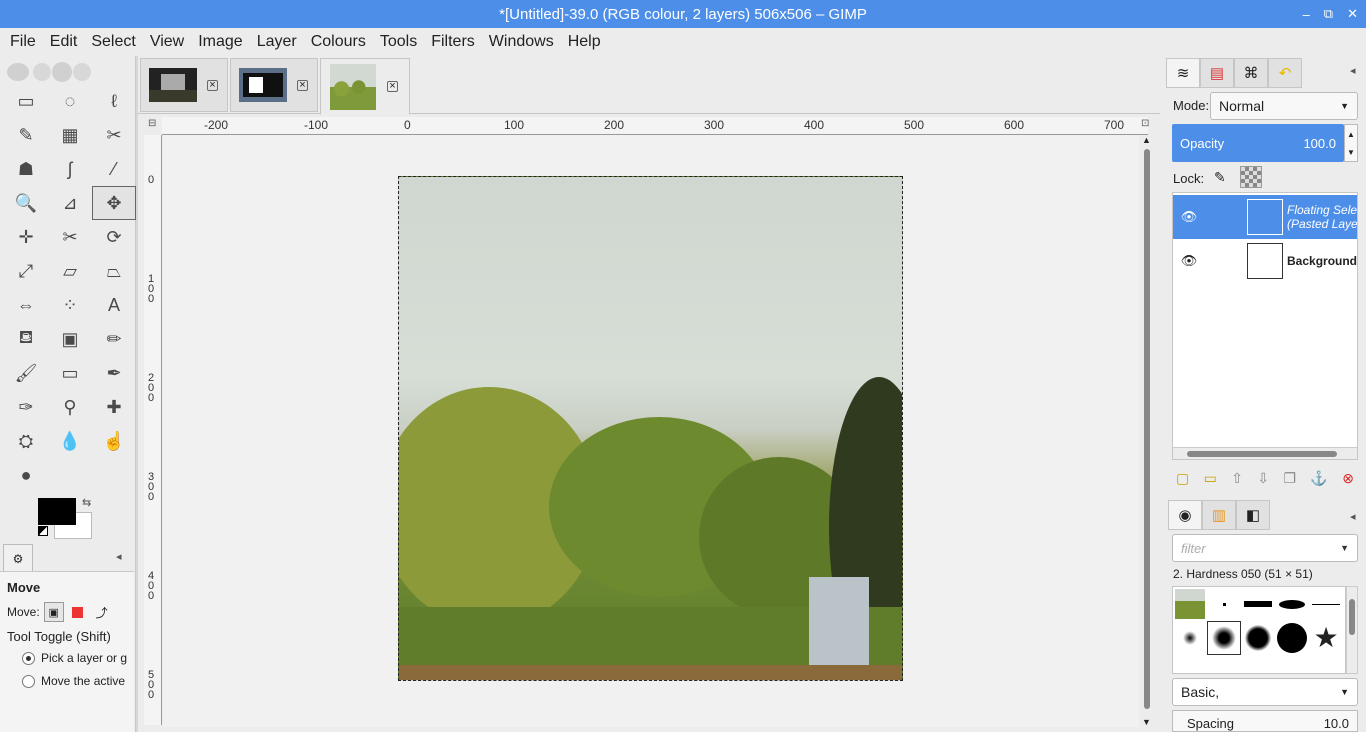  What do you see at coordinates (1351, 134) in the screenshot?
I see `spin-up-icon: ▲` at bounding box center [1351, 134].